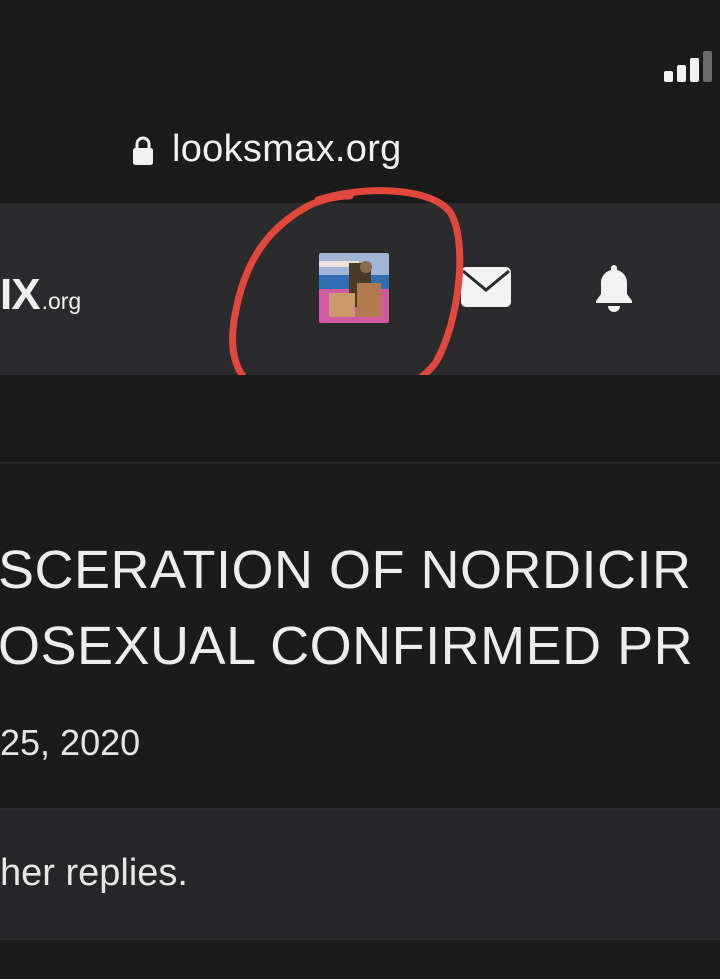 The image size is (720, 979). Describe the element at coordinates (354, 288) in the screenshot. I see `user-avatar` at that location.